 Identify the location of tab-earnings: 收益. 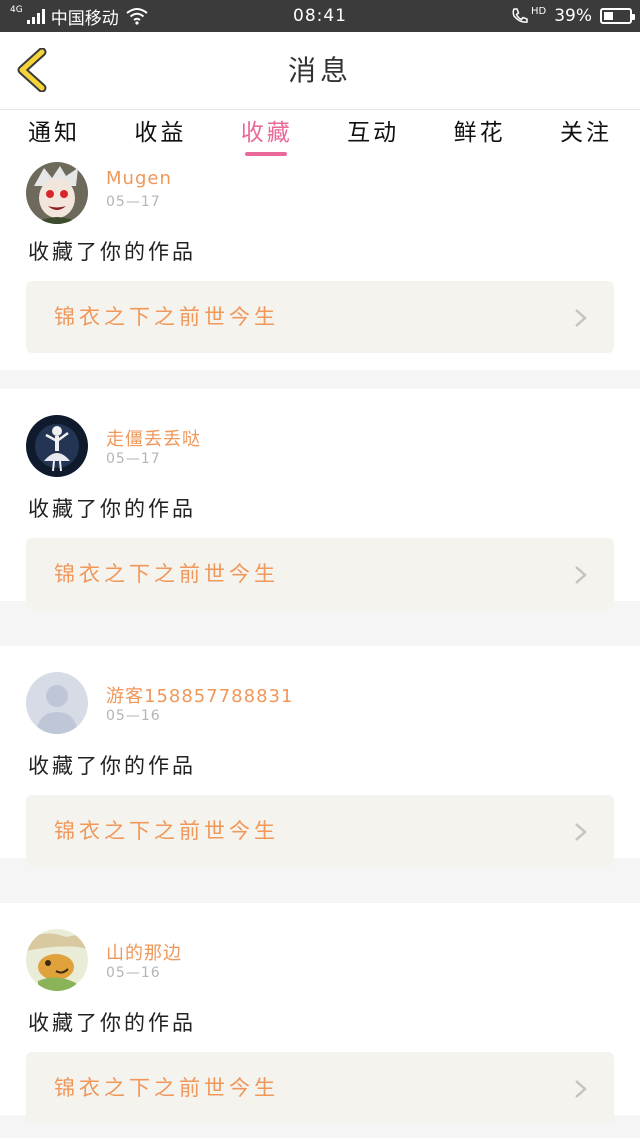
(160, 134).